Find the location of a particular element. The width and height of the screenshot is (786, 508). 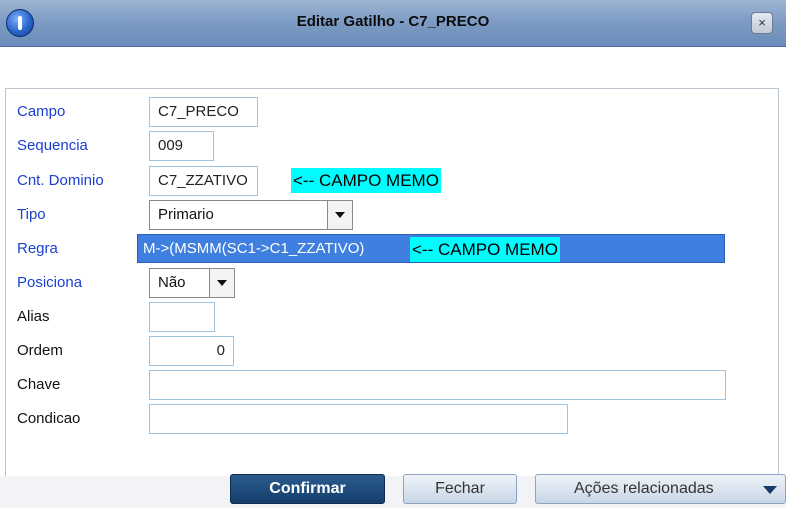

chave-field is located at coordinates (437, 385).